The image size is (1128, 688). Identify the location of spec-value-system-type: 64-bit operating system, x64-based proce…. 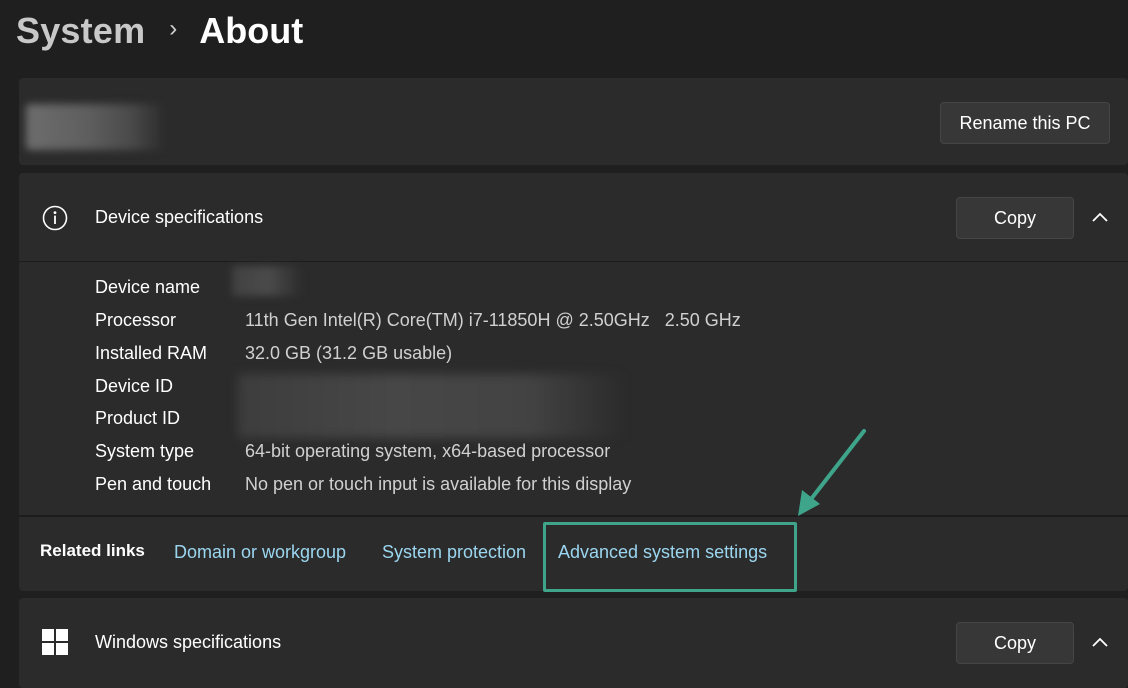
(428, 451).